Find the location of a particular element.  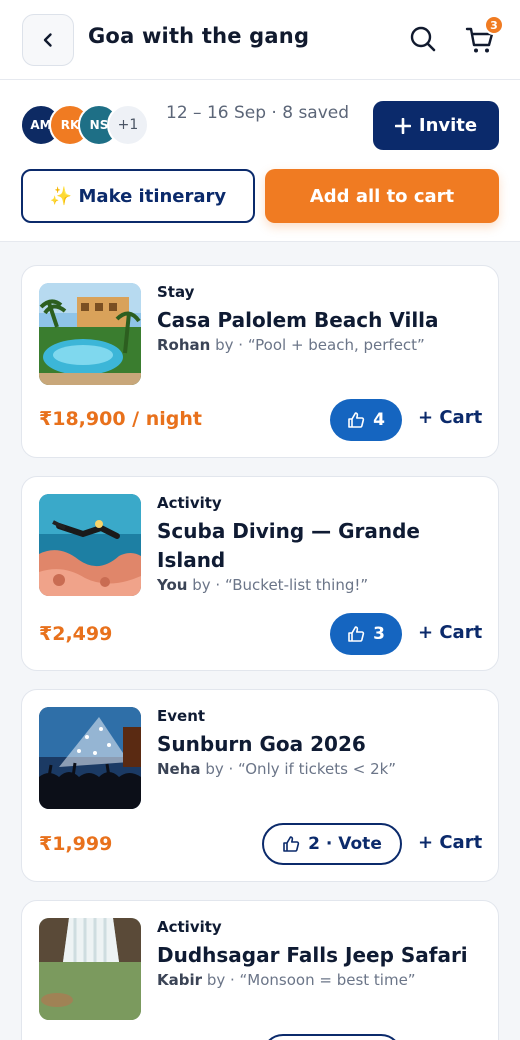

added-by-comment: by · “Bucket-list thing!” is located at coordinates (280, 585).